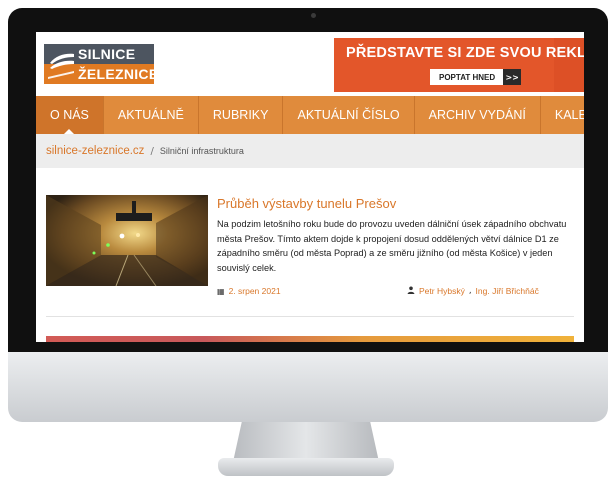 The width and height of the screenshot is (612, 491). What do you see at coordinates (201, 151) in the screenshot?
I see `breadcrumb-current: Silniční infrastruktura` at bounding box center [201, 151].